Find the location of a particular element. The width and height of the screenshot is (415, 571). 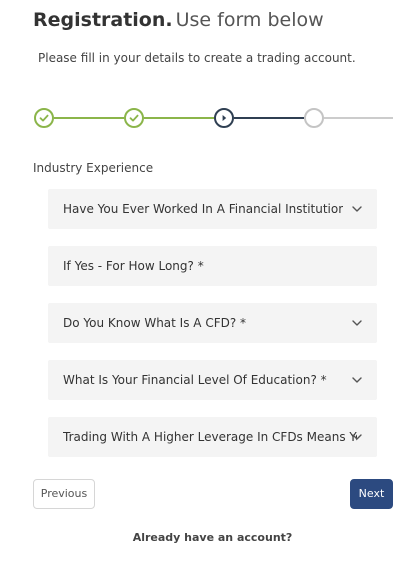

step-1-completed is located at coordinates (44, 118).